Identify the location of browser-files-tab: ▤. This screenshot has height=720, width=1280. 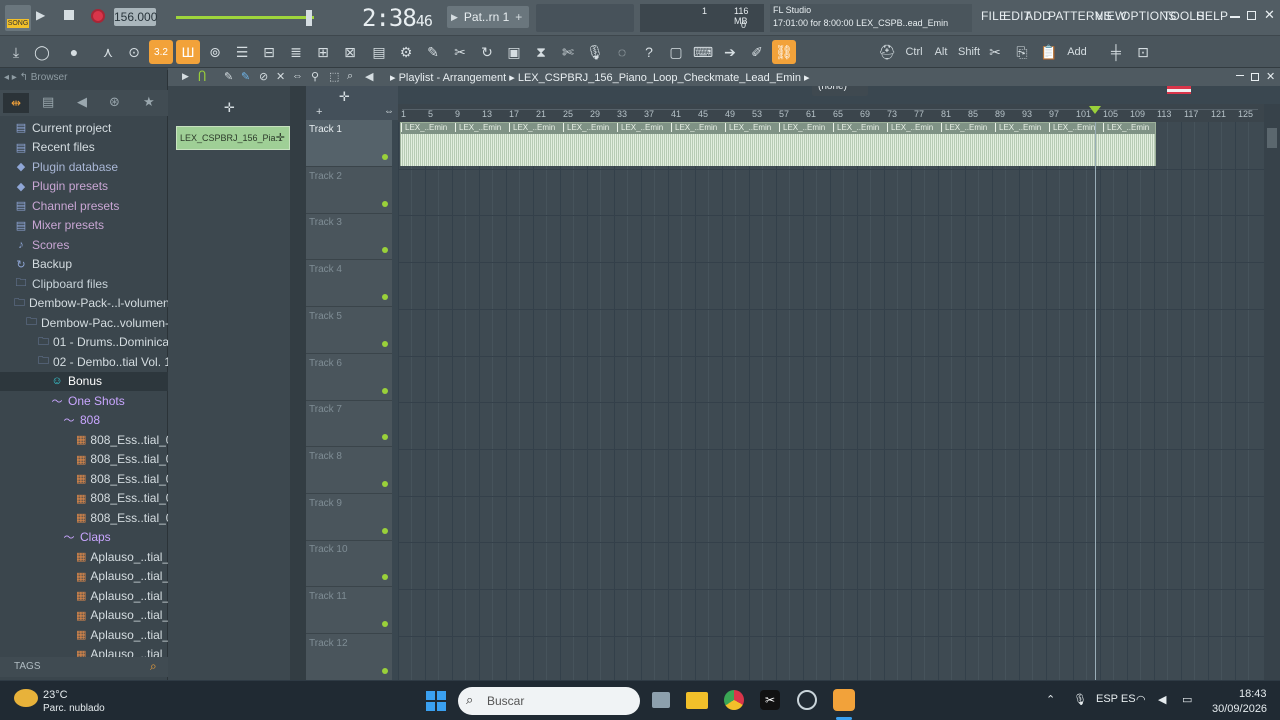
(48, 102).